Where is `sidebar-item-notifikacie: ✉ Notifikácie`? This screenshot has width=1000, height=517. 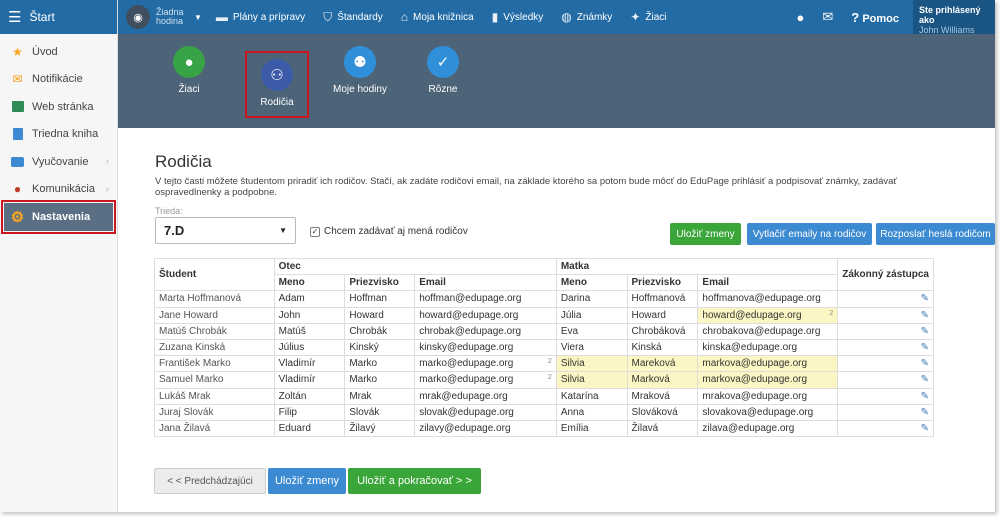 sidebar-item-notifikacie: ✉ Notifikácie is located at coordinates (58, 80).